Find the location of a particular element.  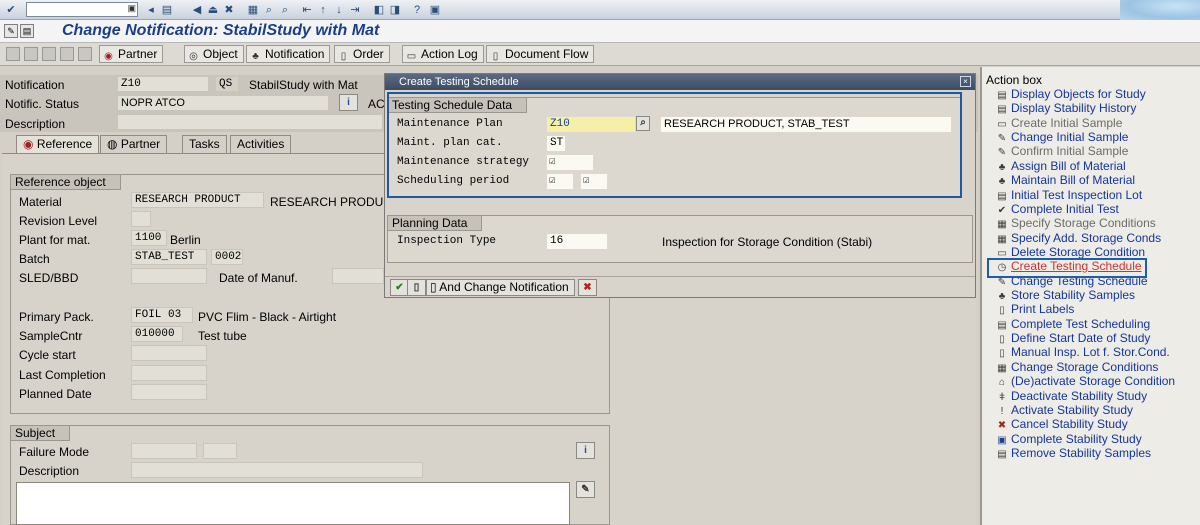

failure-mode-field is located at coordinates (164, 451).